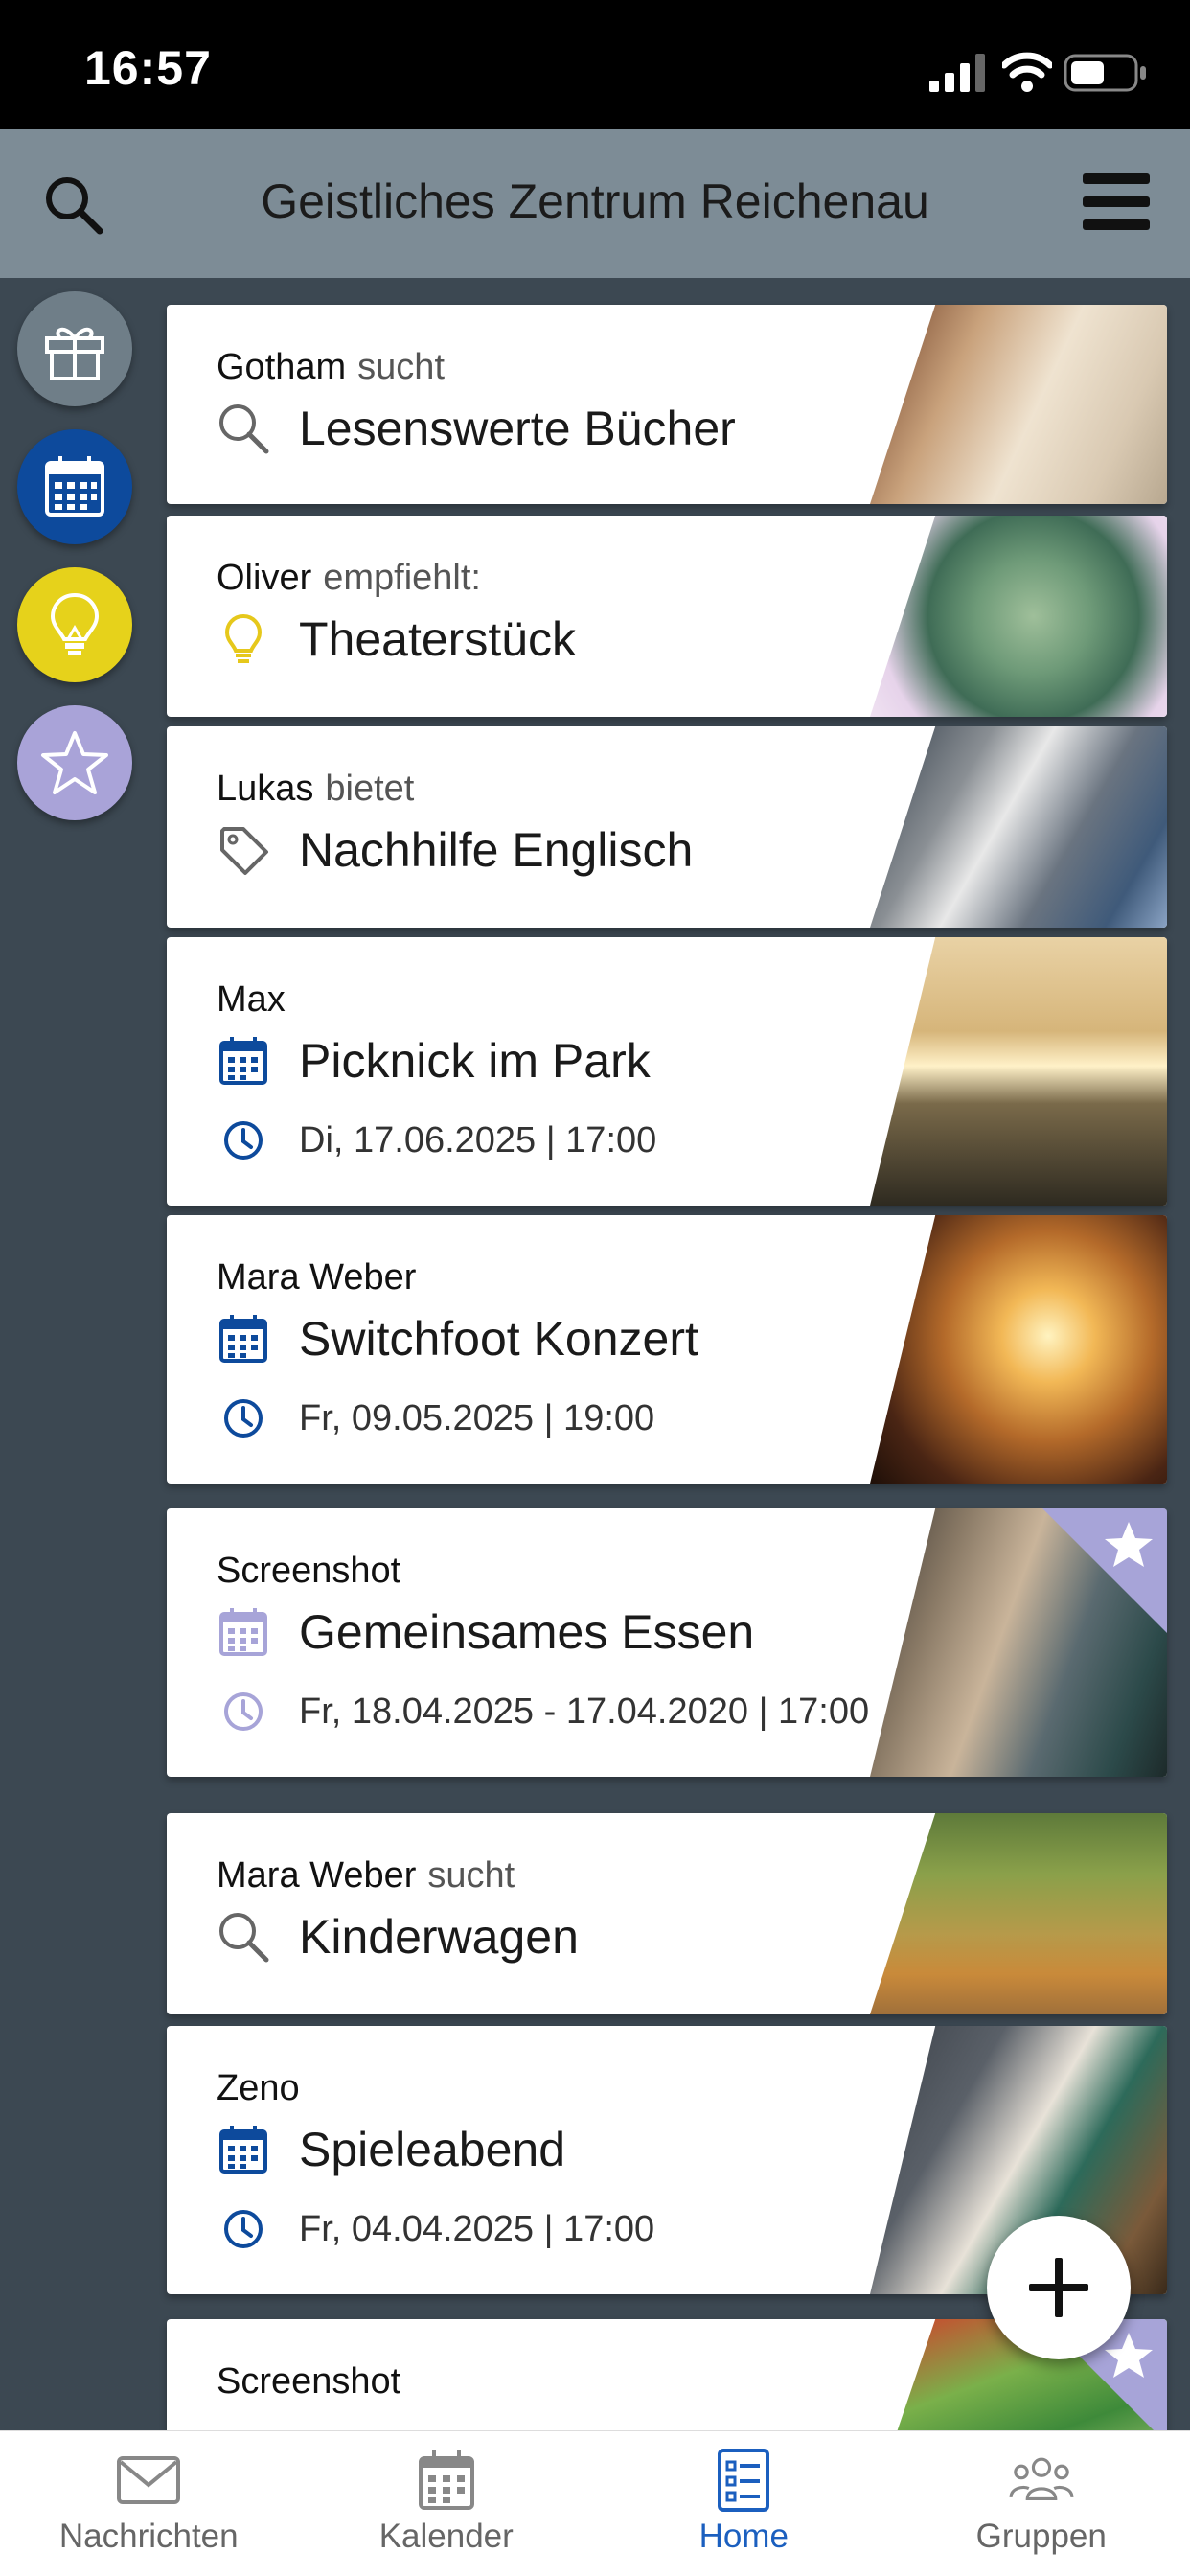  Describe the element at coordinates (148, 2536) in the screenshot. I see `tab-label: Nachrichten` at that location.